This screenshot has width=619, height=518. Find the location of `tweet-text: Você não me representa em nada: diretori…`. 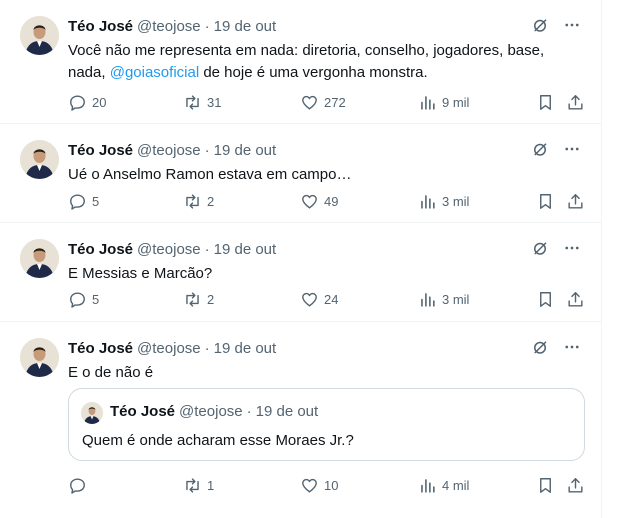

tweet-text: Você não me representa em nada: diretori… is located at coordinates (320, 62).